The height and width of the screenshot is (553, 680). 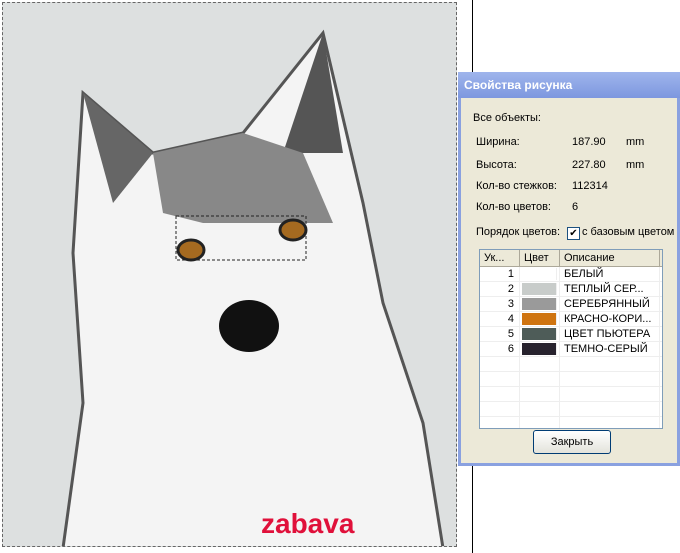 I want to click on stitches-label: Кол-во стежков:, so click(x=516, y=186).